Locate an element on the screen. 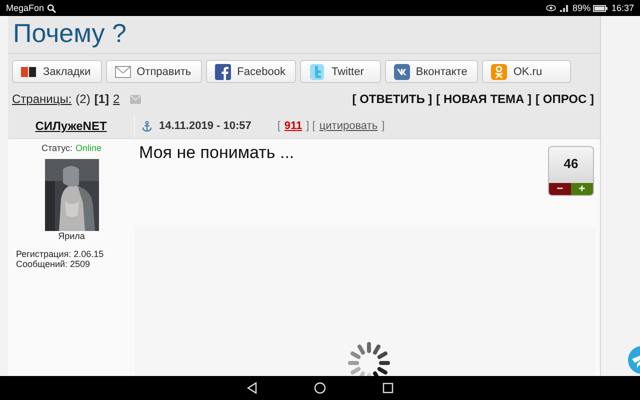 The height and width of the screenshot is (400, 640). home-icon is located at coordinates (320, 388).